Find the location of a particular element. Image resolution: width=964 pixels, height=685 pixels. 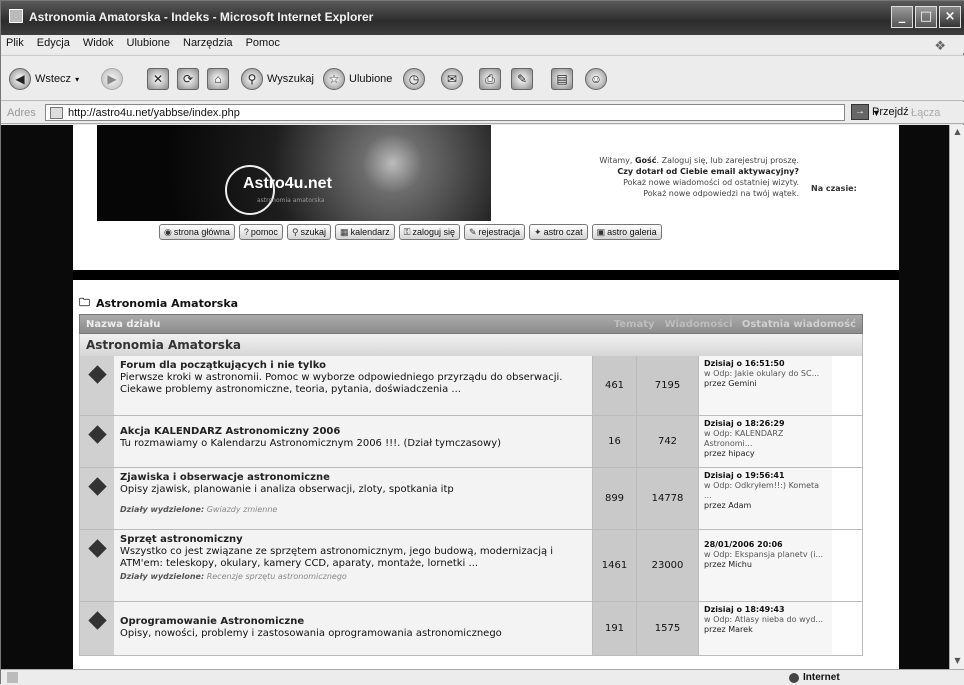

menu-file: Plik is located at coordinates (15, 42).